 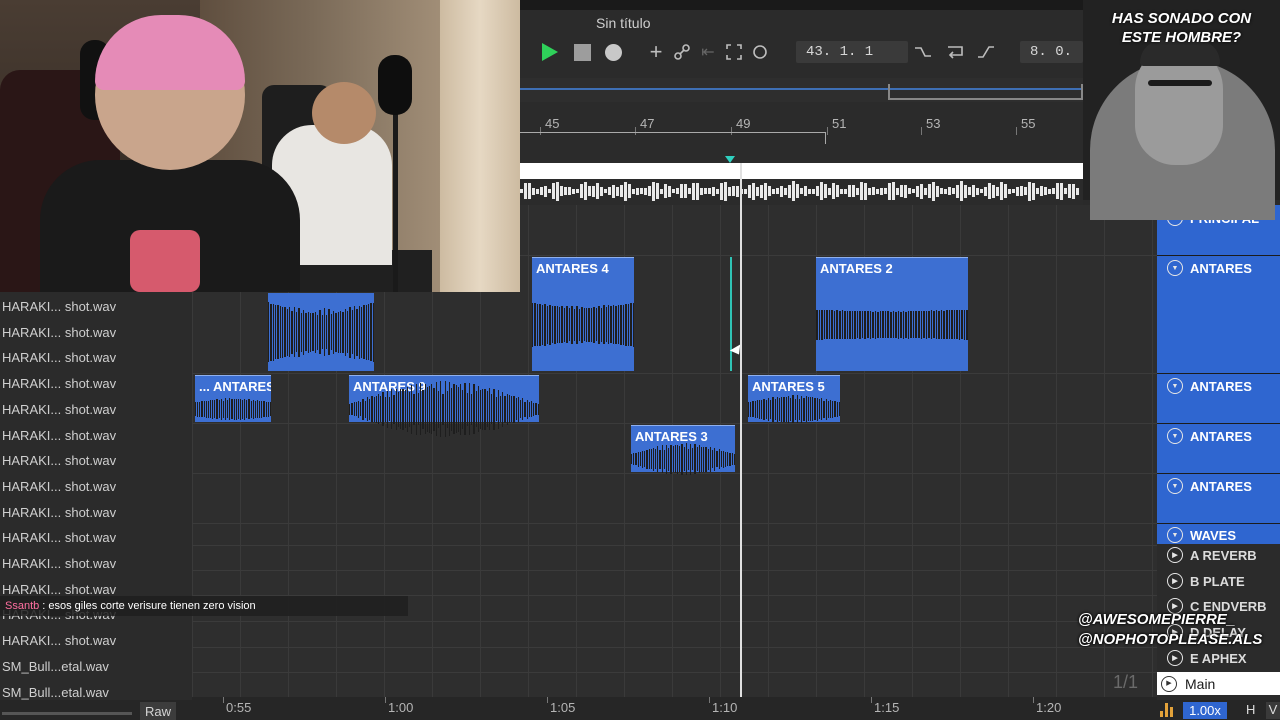 I want to click on group-waves: ▼ WAVES, so click(x=1220, y=535).